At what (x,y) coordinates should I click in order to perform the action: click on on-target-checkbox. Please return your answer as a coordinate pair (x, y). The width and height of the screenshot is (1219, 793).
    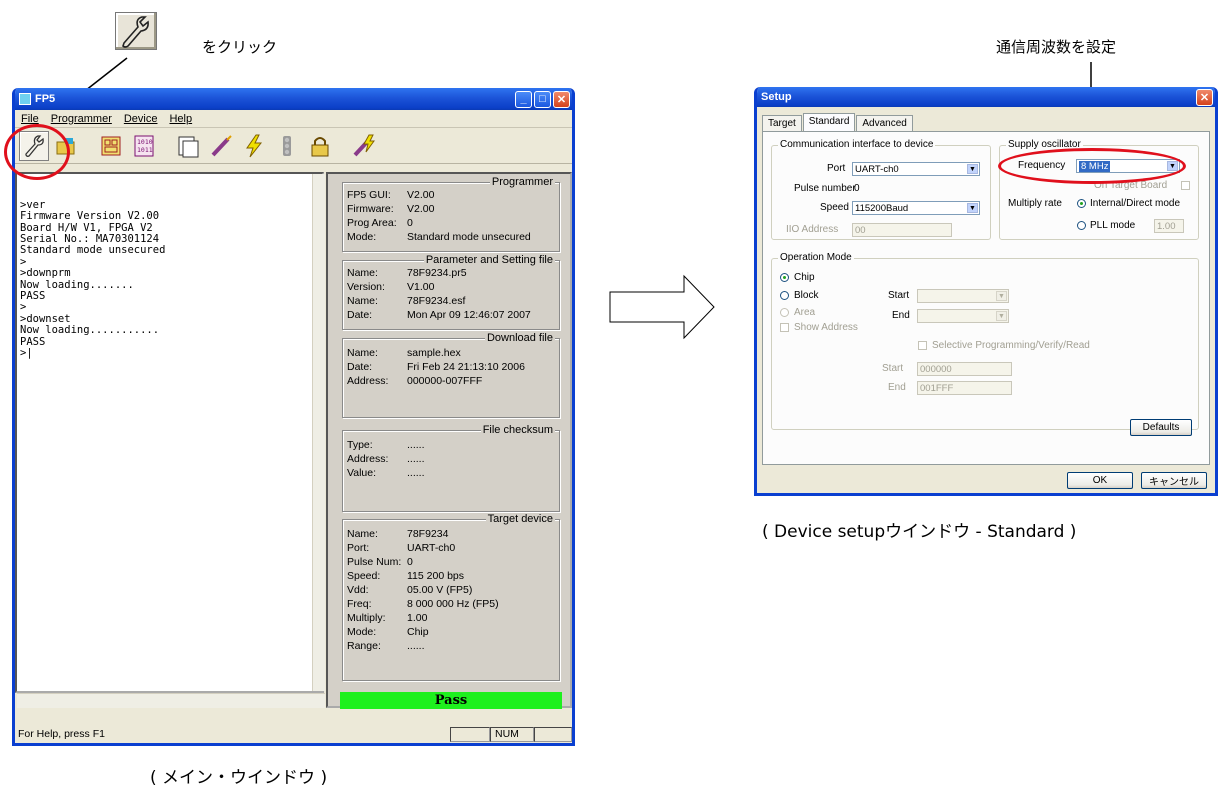
    Looking at the image, I should click on (1185, 185).